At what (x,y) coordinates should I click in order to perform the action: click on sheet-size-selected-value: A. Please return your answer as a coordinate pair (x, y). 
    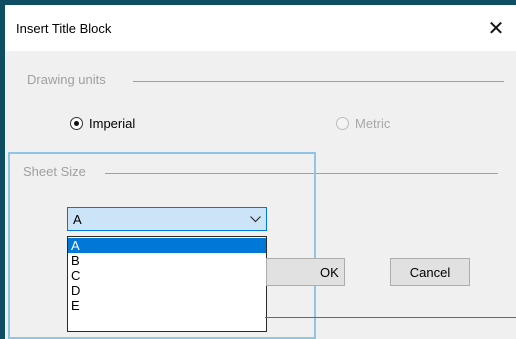
    Looking at the image, I should click on (77, 219).